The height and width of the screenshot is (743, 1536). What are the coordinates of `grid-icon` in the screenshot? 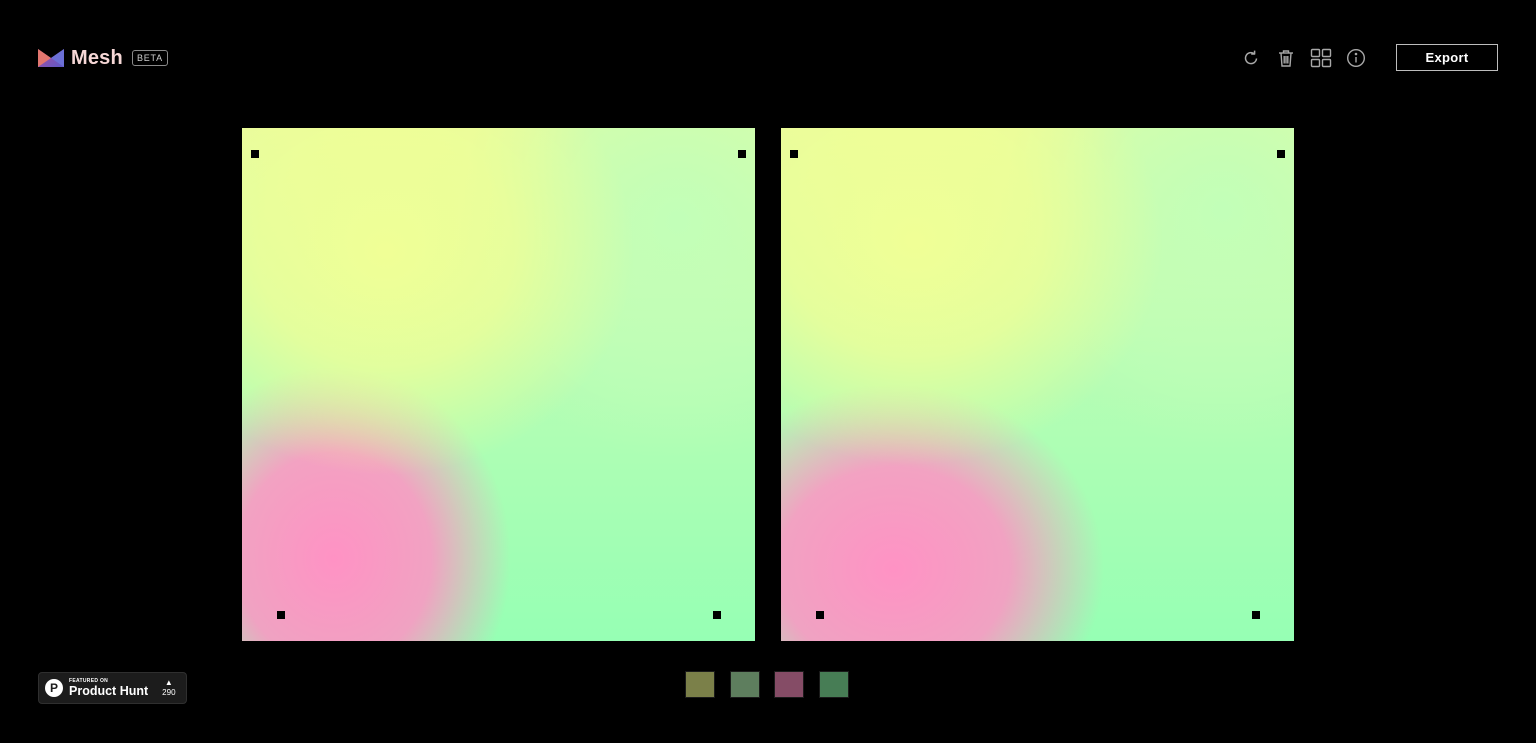 It's located at (1321, 58).